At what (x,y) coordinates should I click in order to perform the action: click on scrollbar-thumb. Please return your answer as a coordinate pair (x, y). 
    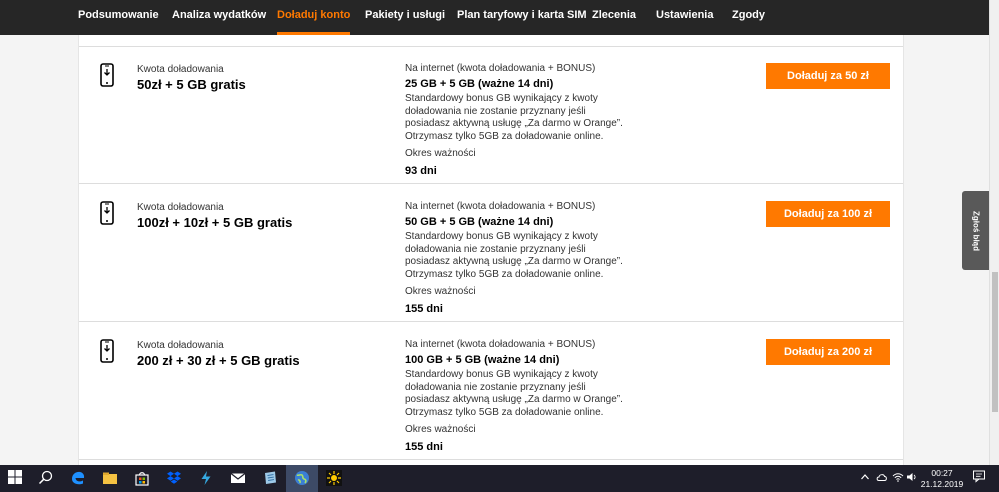
    Looking at the image, I should click on (995, 342).